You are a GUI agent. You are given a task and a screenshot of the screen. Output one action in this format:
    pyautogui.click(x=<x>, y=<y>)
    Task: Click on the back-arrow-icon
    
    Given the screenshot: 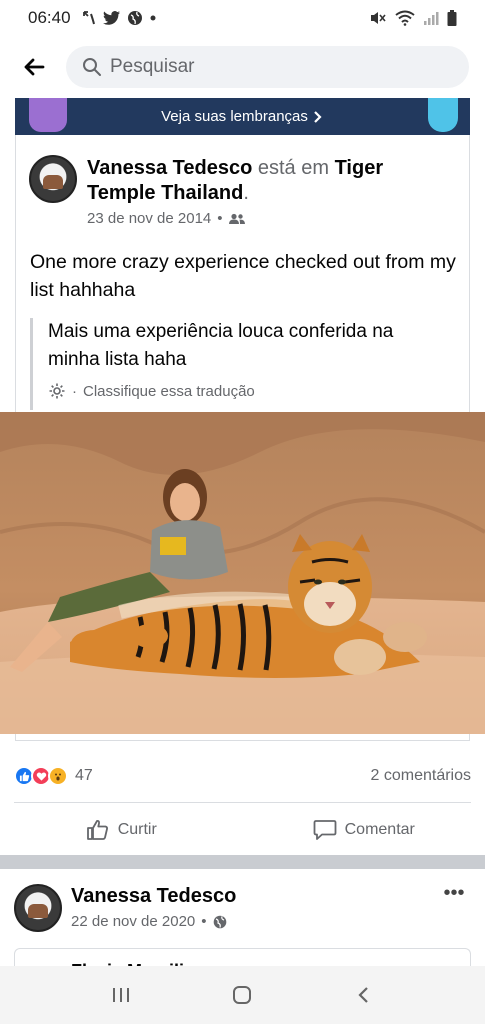 What is the action you would take?
    pyautogui.click(x=34, y=67)
    